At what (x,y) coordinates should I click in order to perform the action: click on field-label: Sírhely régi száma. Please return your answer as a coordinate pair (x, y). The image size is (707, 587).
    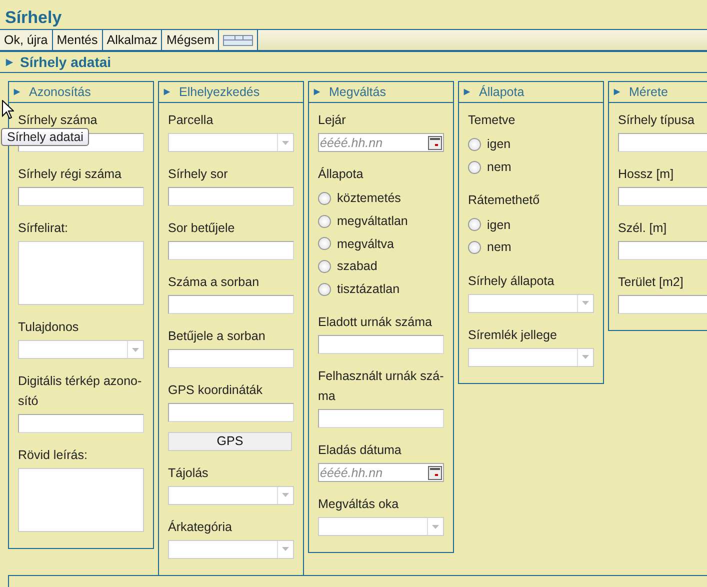
    Looking at the image, I should click on (70, 174).